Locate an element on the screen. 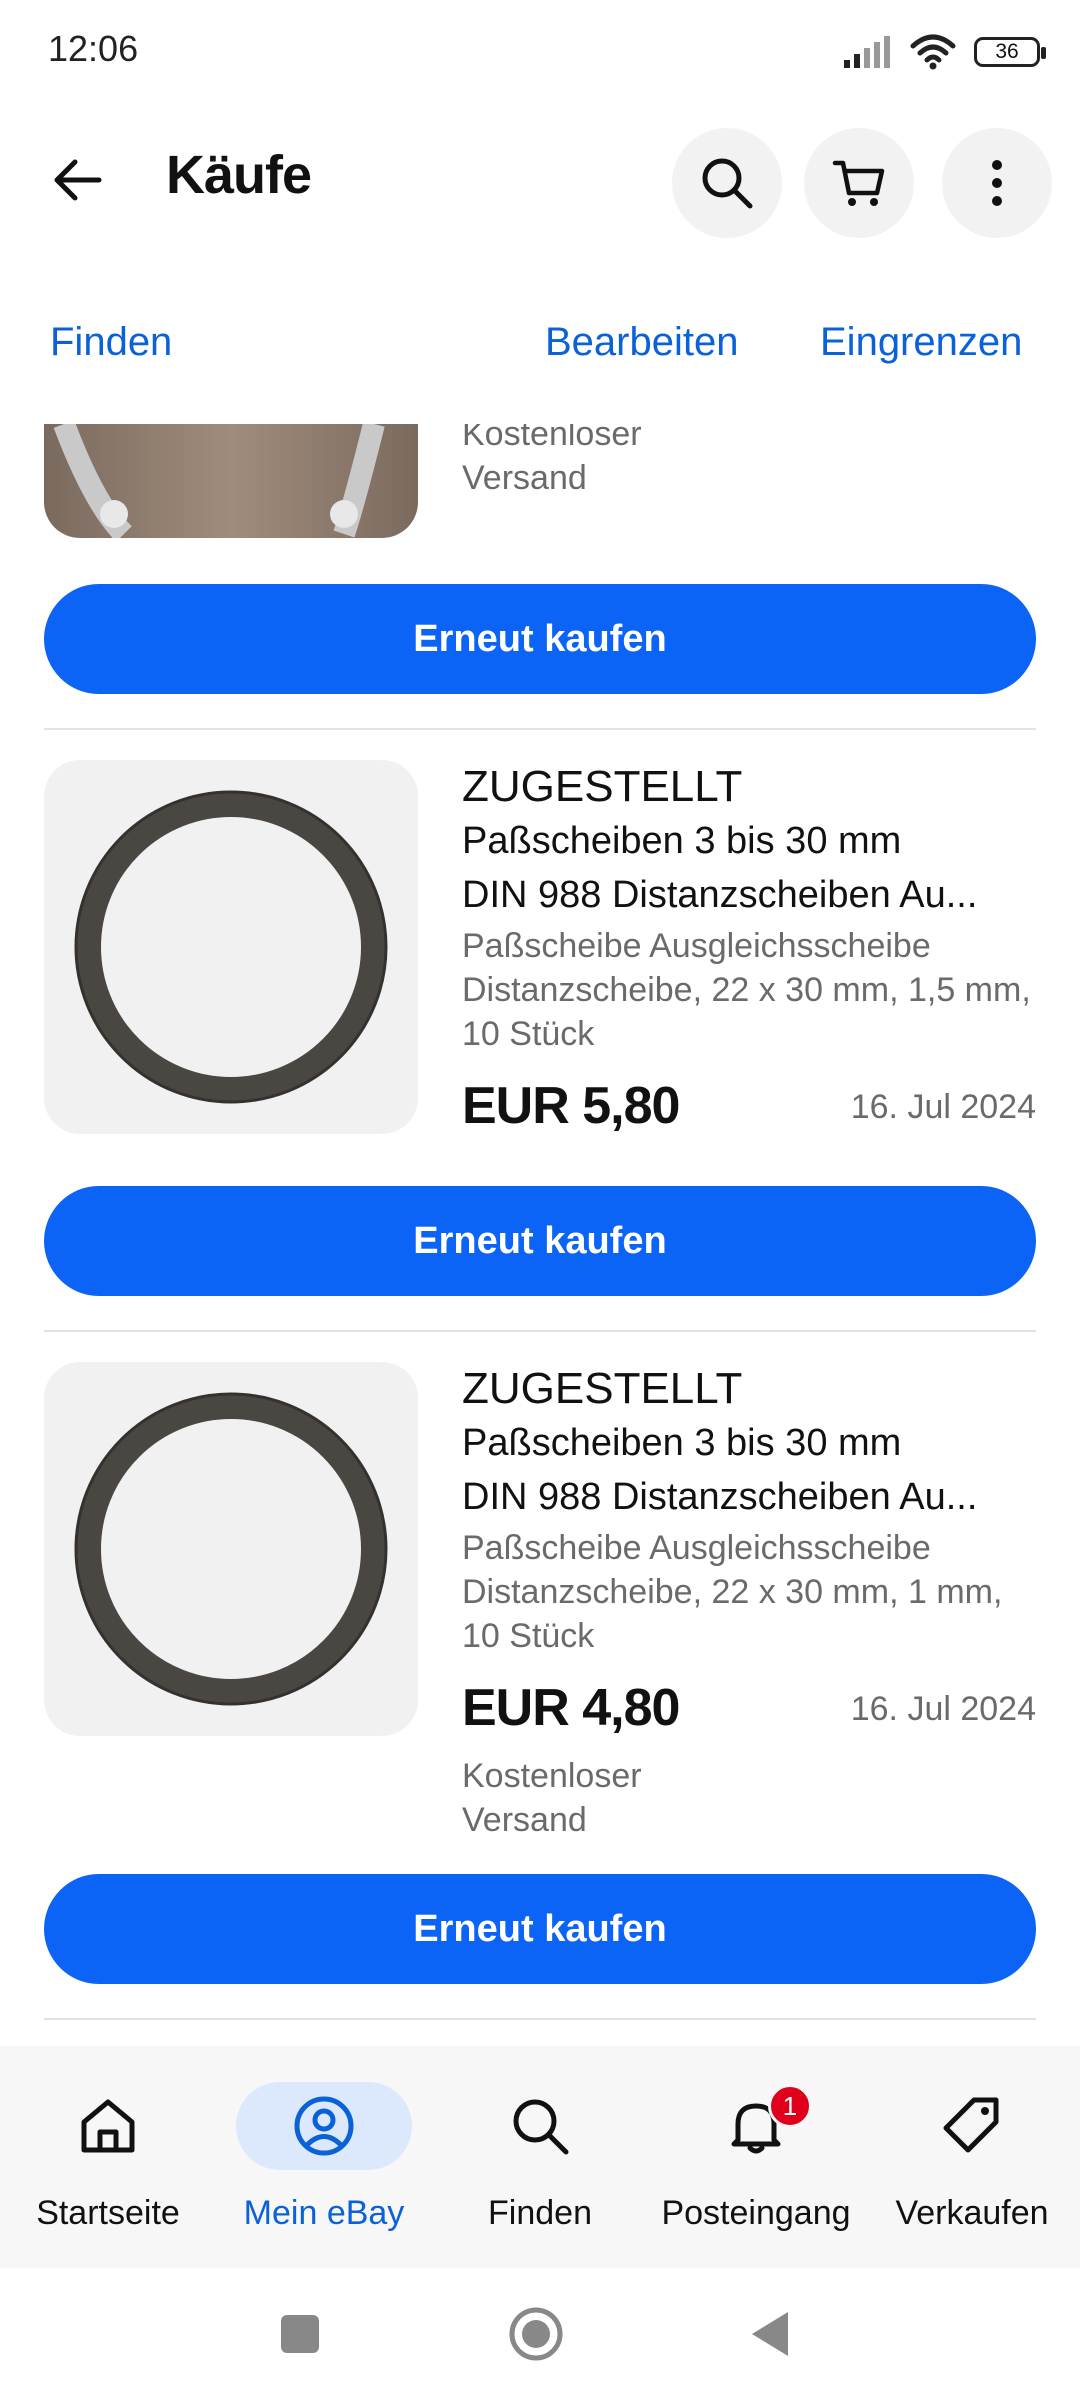  nav-icon-container-active is located at coordinates (324, 2126).